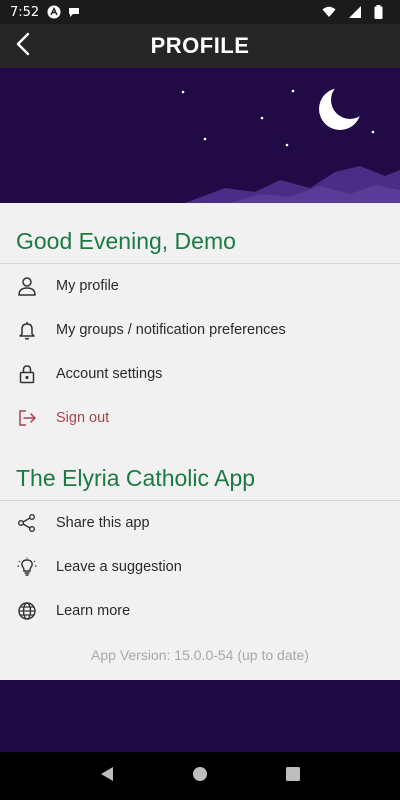  I want to click on menu-item-label: My profile, so click(87, 286).